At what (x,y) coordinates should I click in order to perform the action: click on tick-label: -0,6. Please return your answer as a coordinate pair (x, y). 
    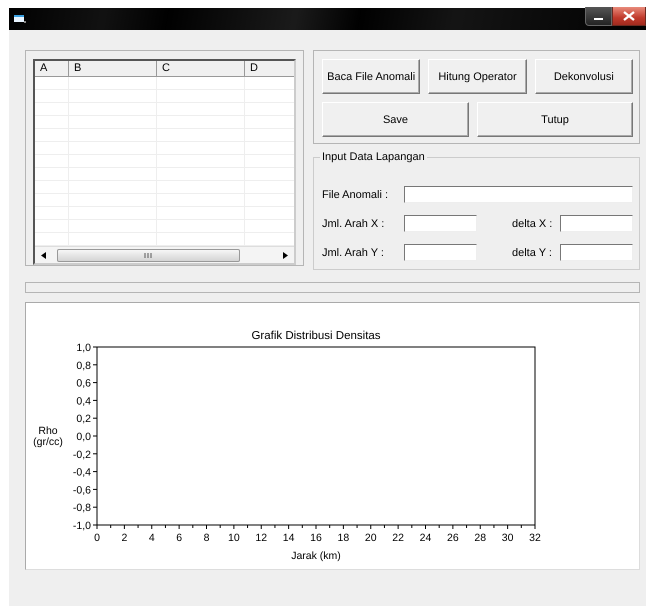
    Looking at the image, I should click on (81, 490).